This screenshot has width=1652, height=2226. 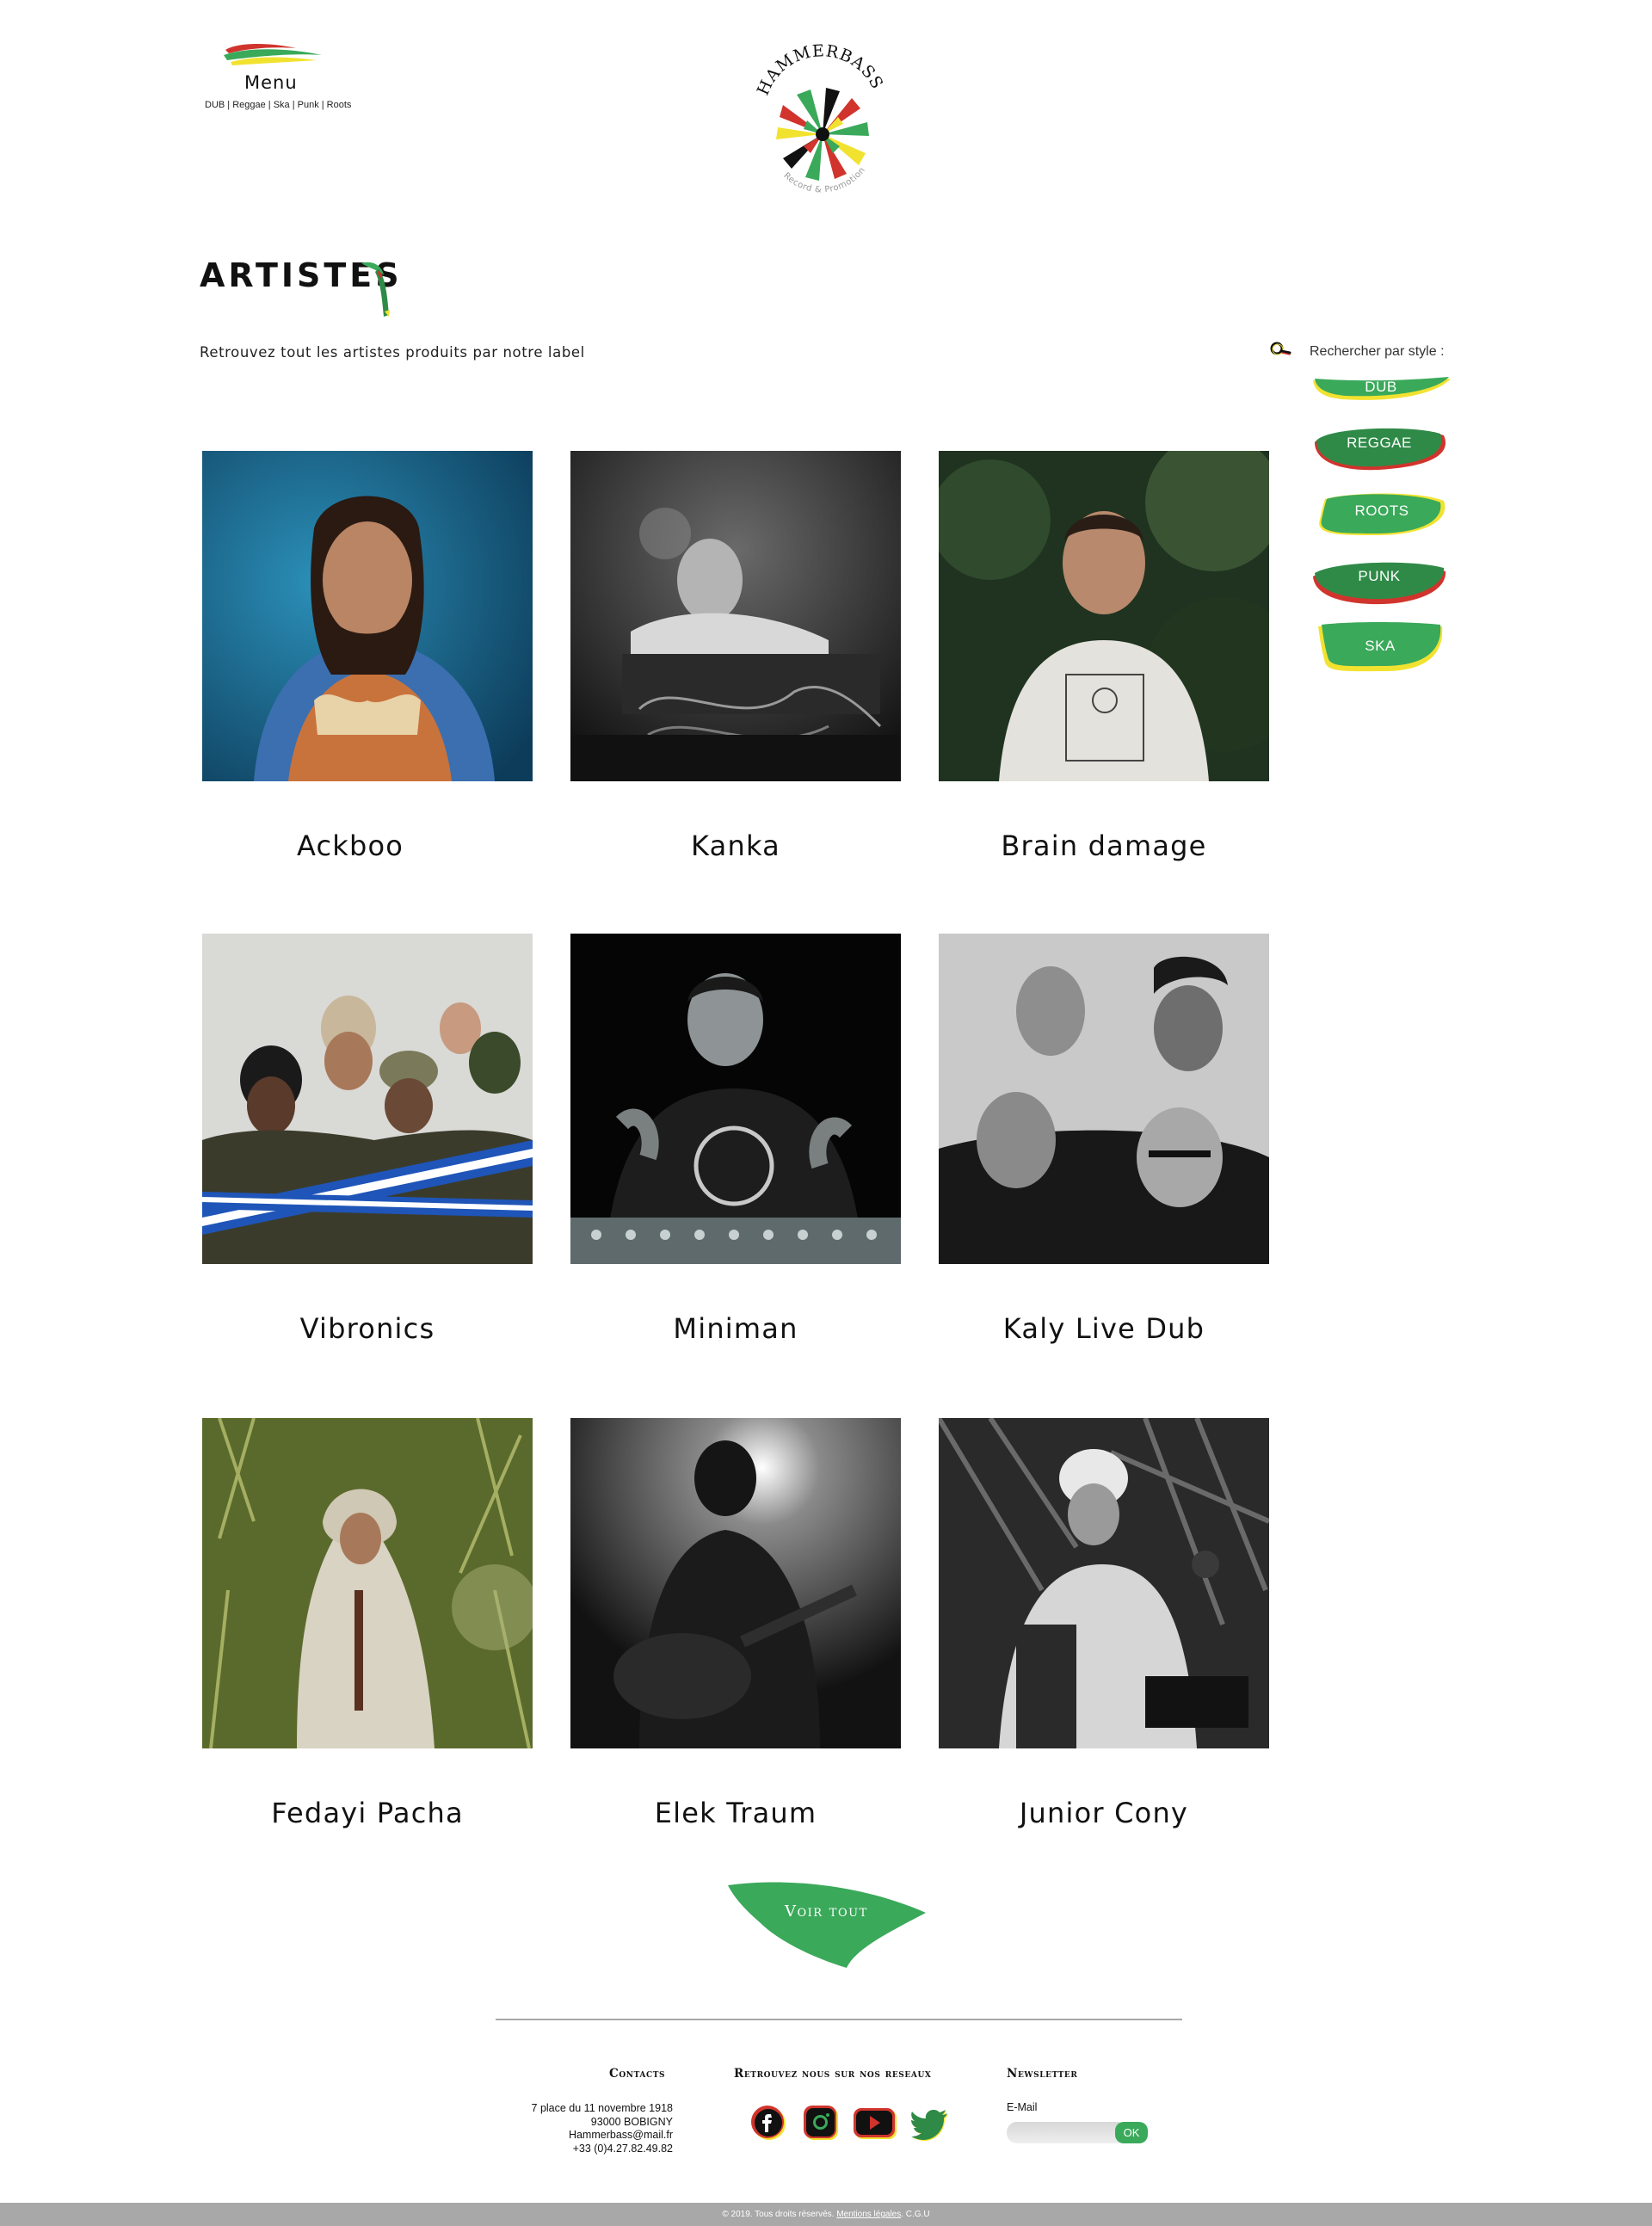 I want to click on instagram-icon, so click(x=821, y=2123).